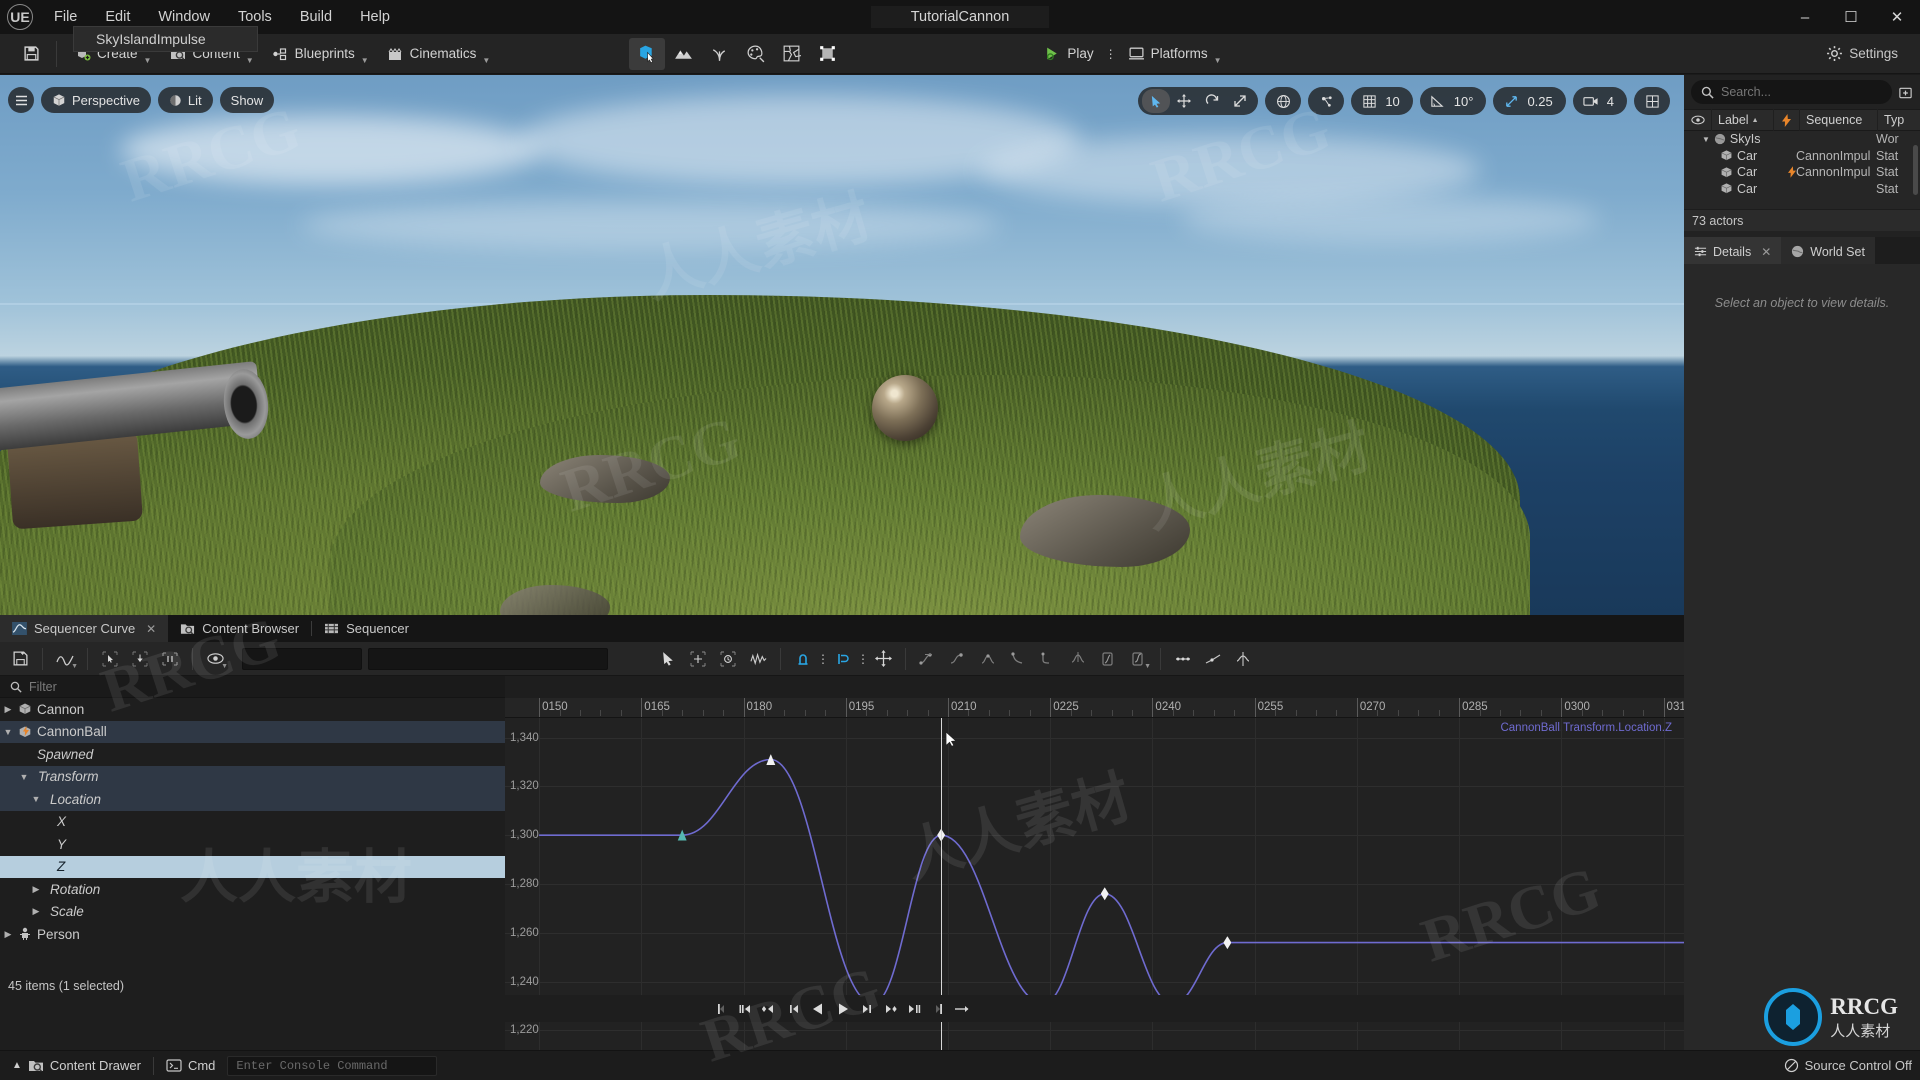  I want to click on tab-content-browser: Content Browser, so click(239, 628).